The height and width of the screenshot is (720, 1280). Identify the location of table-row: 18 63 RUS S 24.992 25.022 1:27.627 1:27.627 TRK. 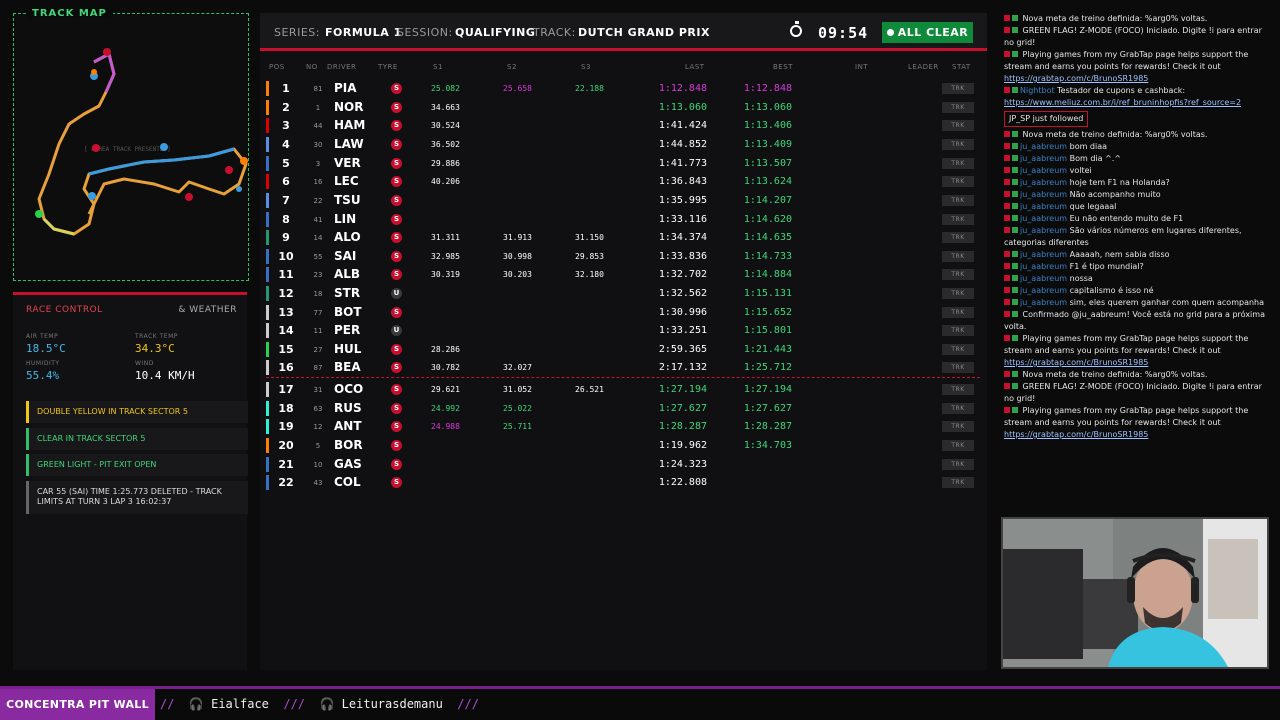
(623, 409).